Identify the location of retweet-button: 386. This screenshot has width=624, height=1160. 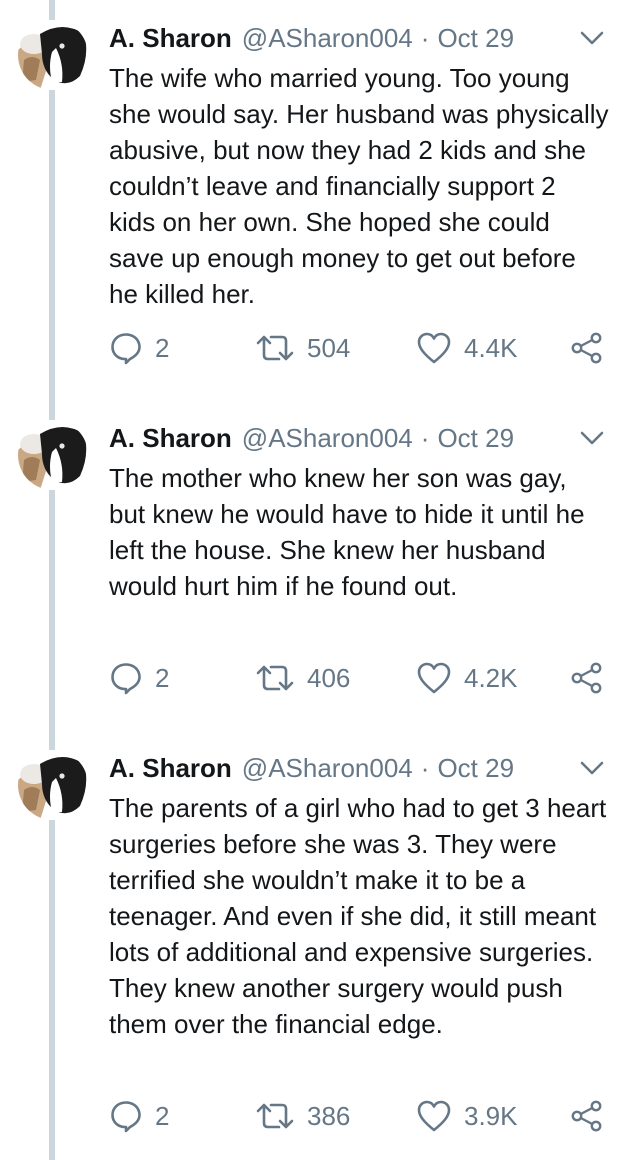
(302, 1116).